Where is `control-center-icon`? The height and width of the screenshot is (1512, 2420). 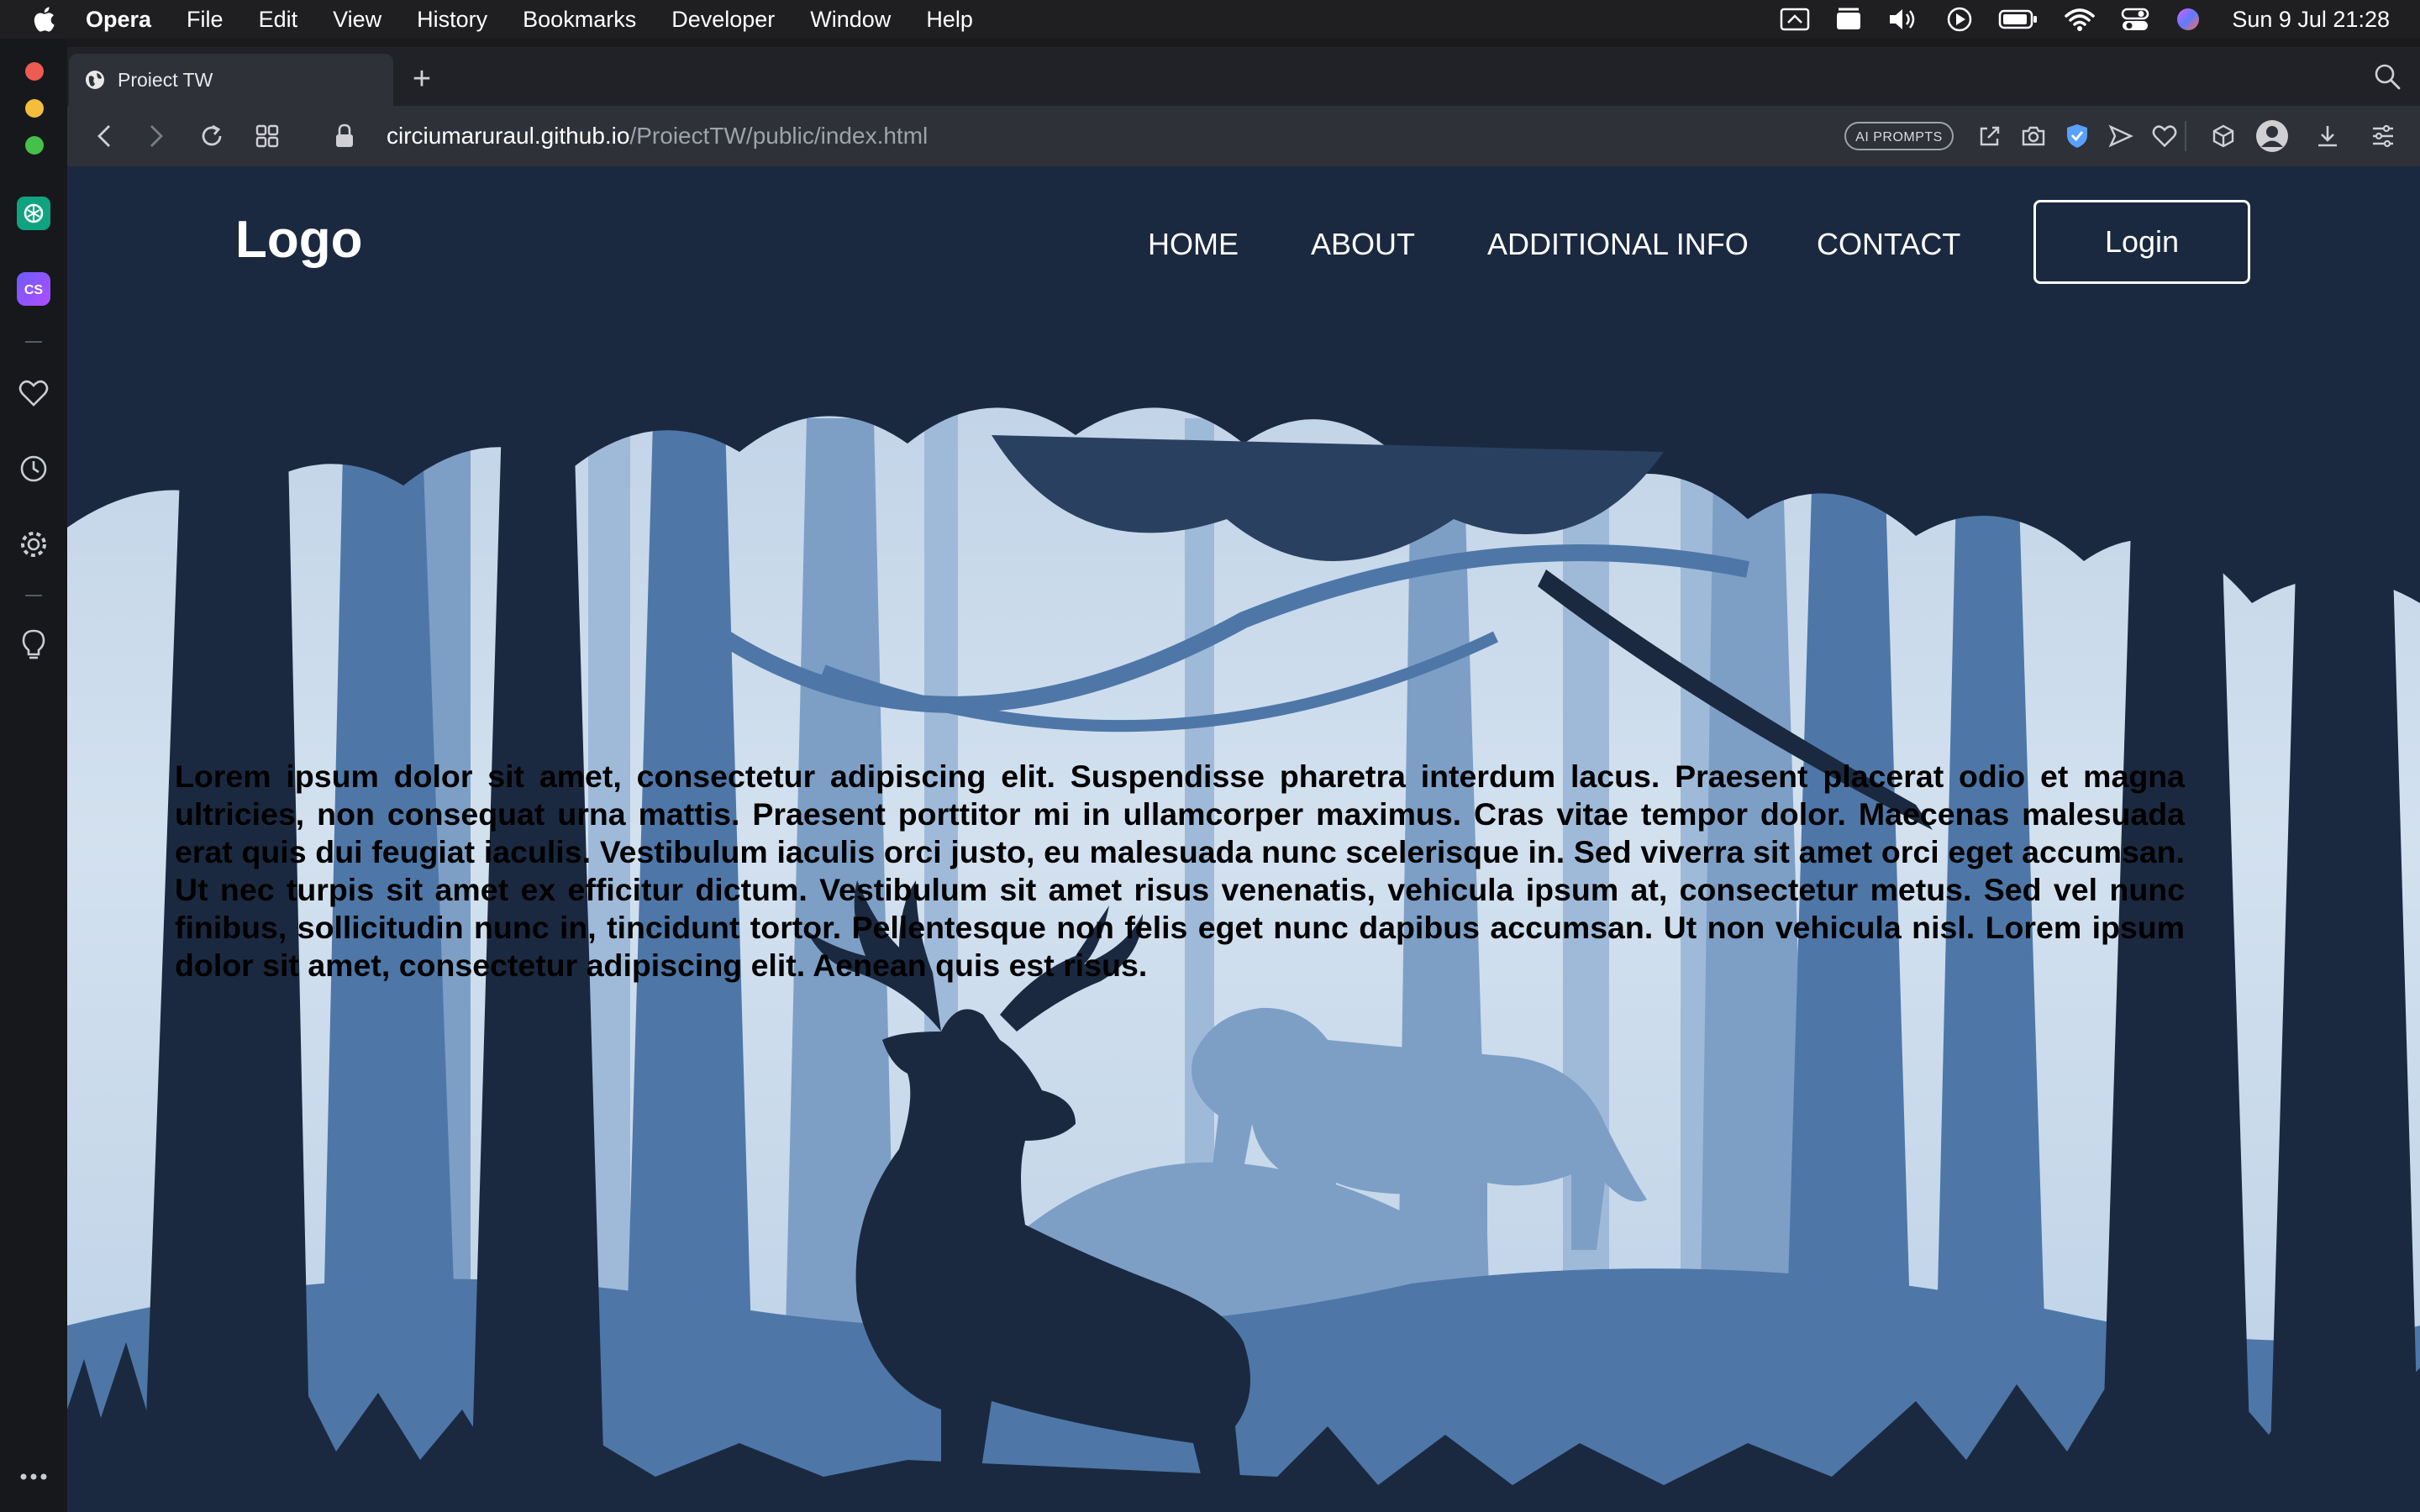
control-center-icon is located at coordinates (2135, 19).